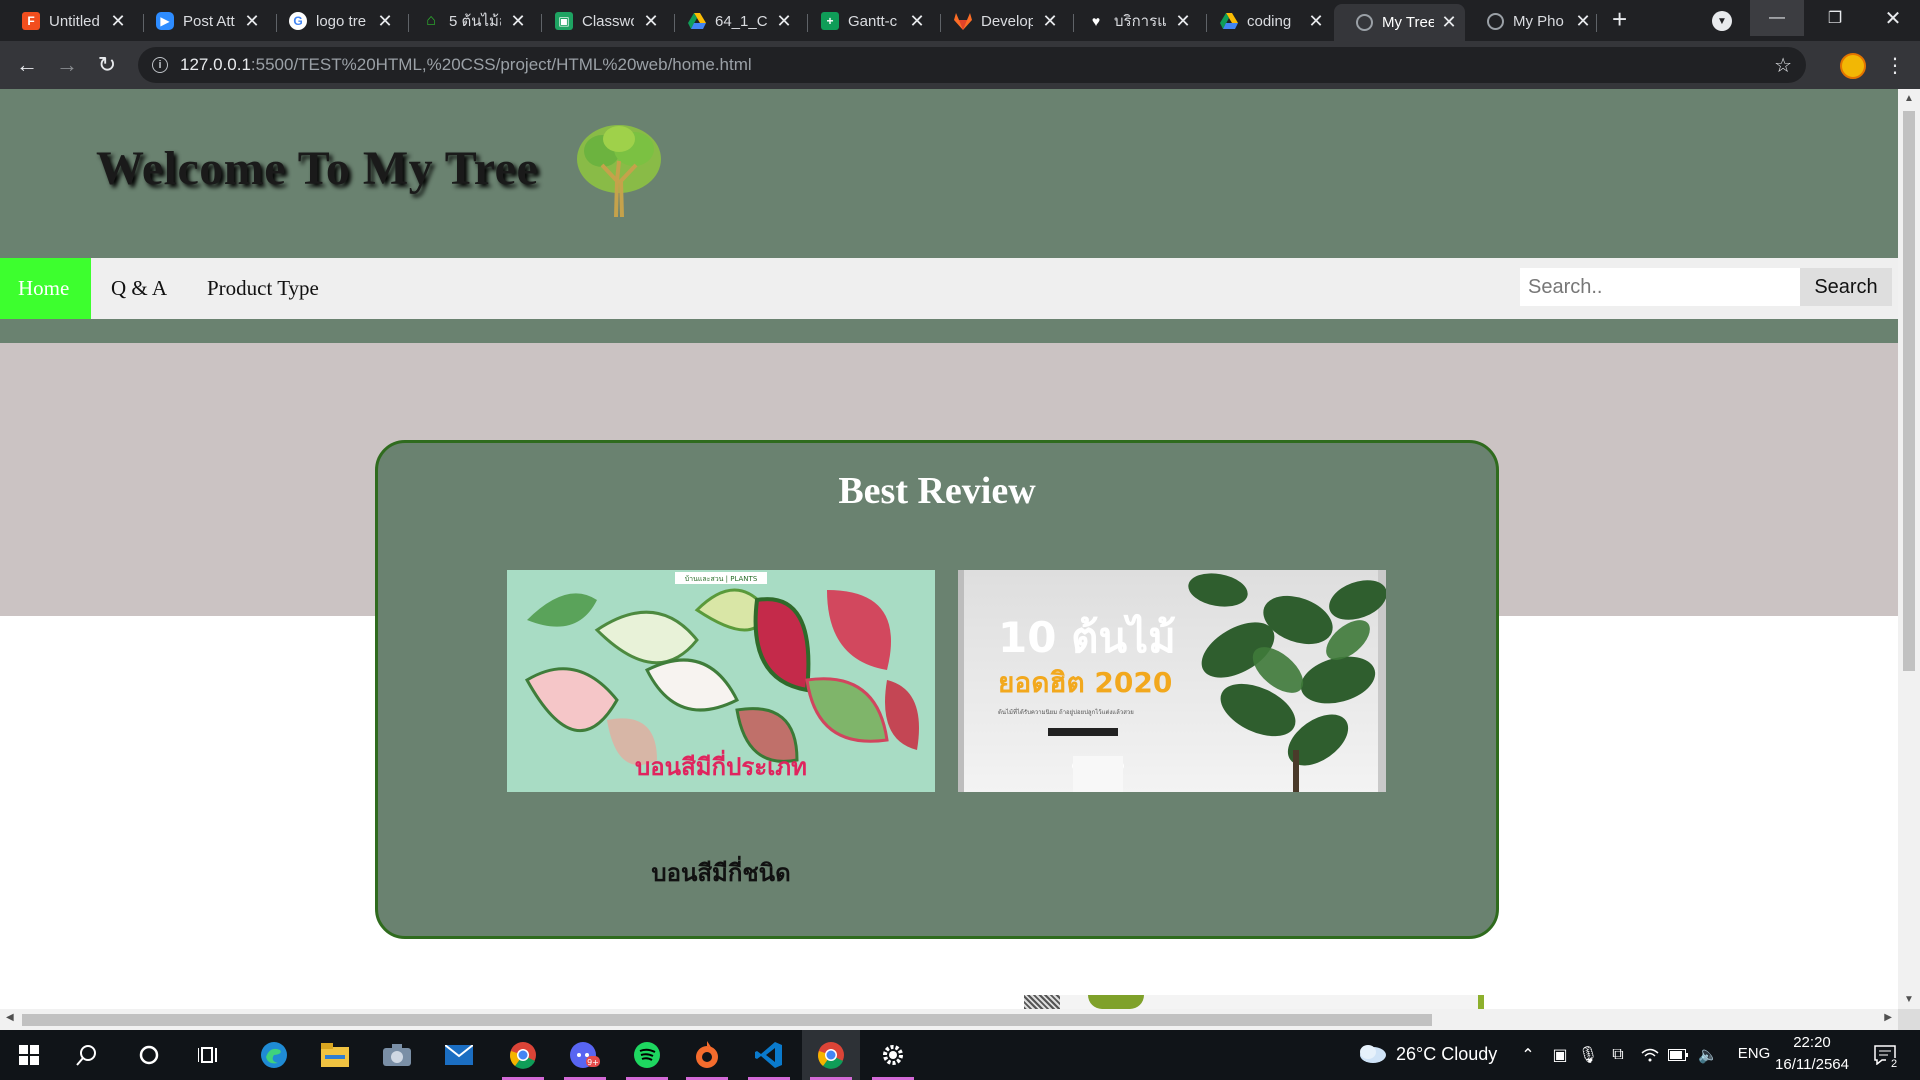  I want to click on search-button: Search, so click(1846, 287).